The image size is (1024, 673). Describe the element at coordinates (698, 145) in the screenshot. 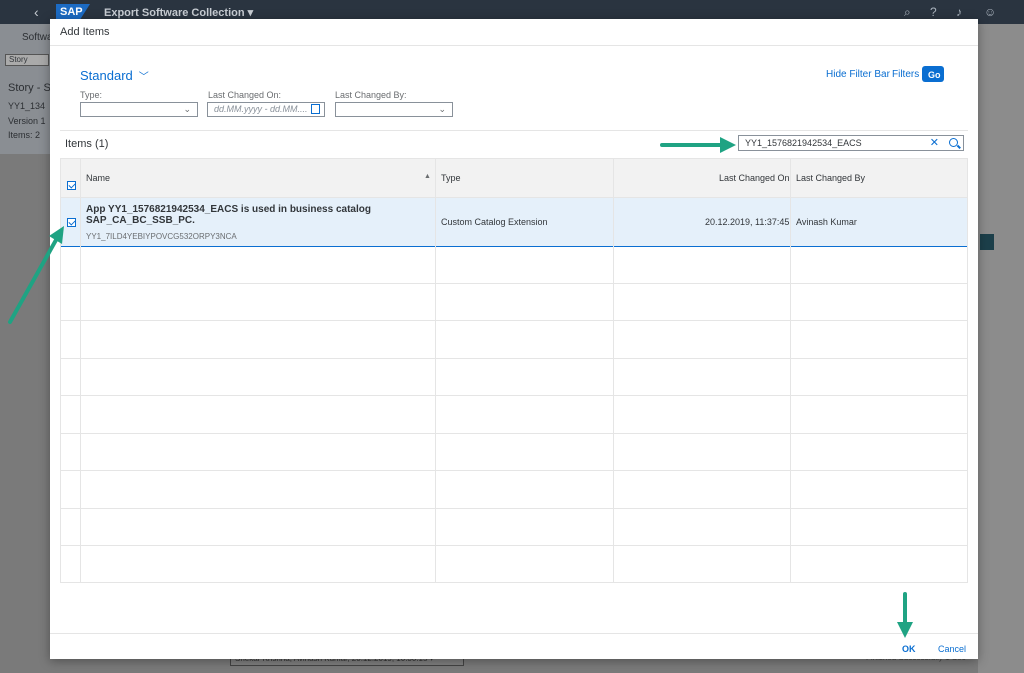

I see `annotation-arrow-search` at that location.